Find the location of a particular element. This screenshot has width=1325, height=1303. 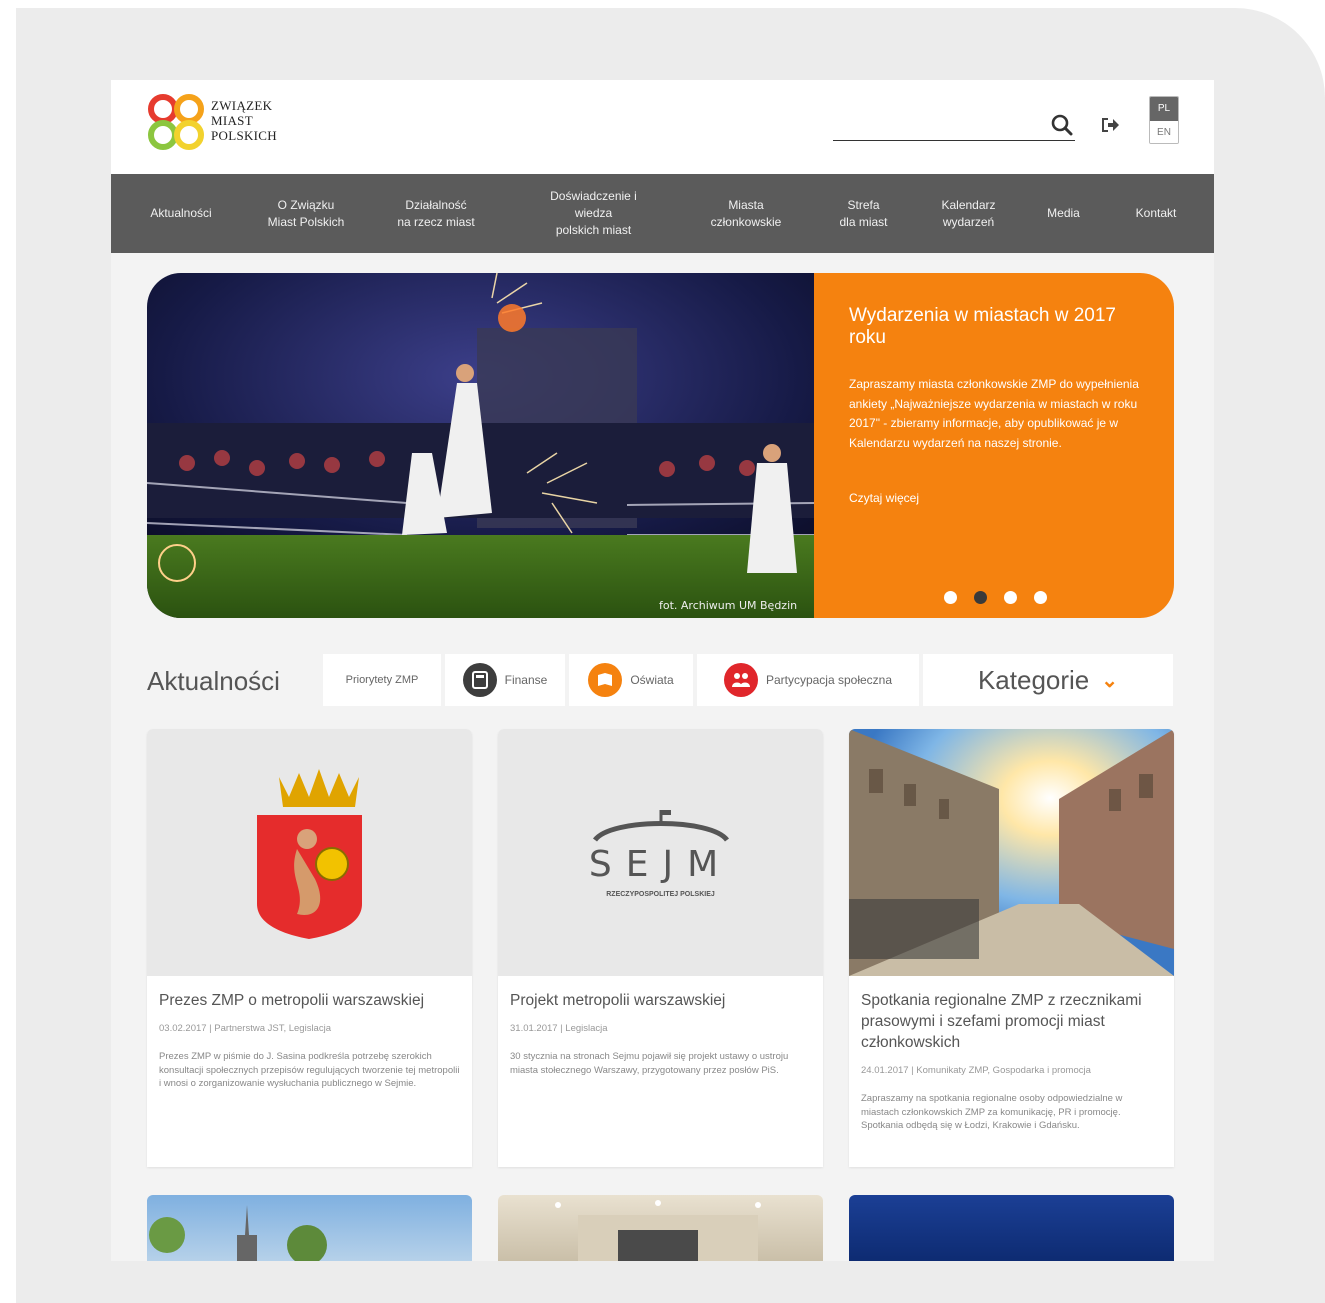

category-label: Oświata is located at coordinates (652, 680).